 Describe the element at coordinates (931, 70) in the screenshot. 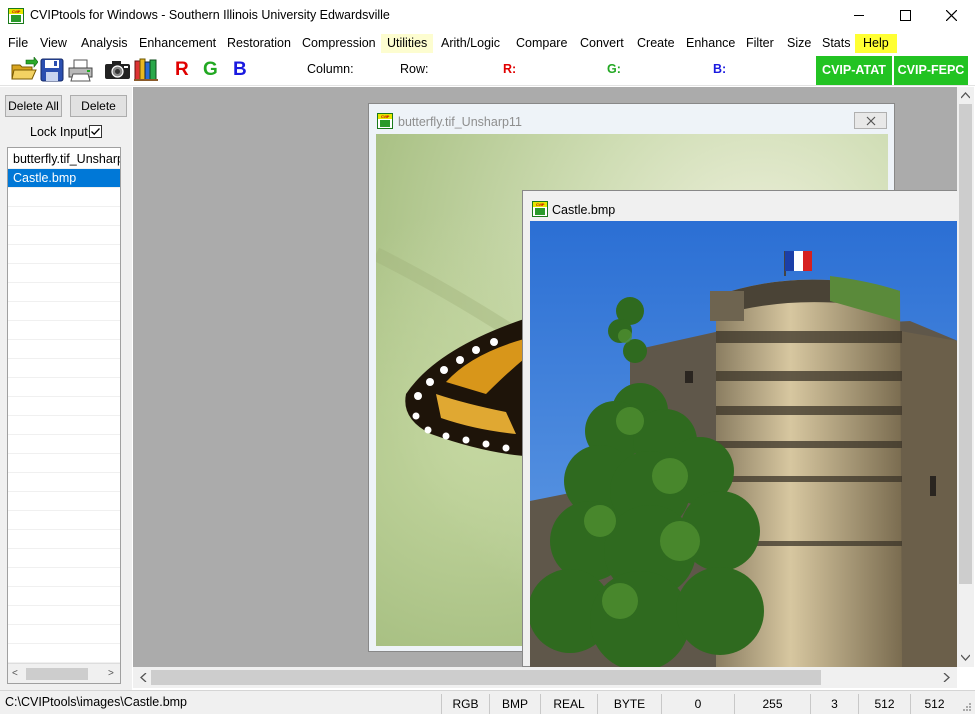

I see `cvip-fepc-button: CVIP-FEPC` at that location.